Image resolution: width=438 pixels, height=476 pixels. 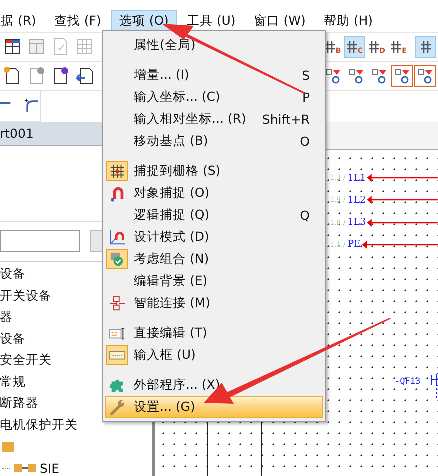 What do you see at coordinates (355, 244) in the screenshot?
I see `signal-label: PE` at bounding box center [355, 244].